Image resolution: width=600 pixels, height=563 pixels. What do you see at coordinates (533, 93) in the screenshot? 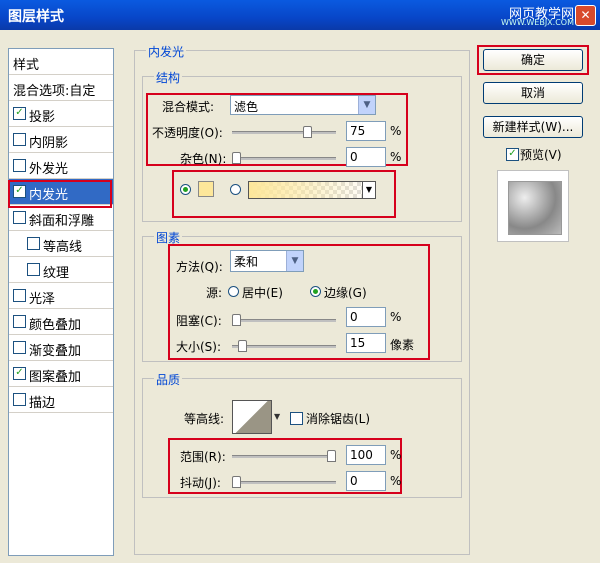
I see `cancel-button: 取消` at bounding box center [533, 93].